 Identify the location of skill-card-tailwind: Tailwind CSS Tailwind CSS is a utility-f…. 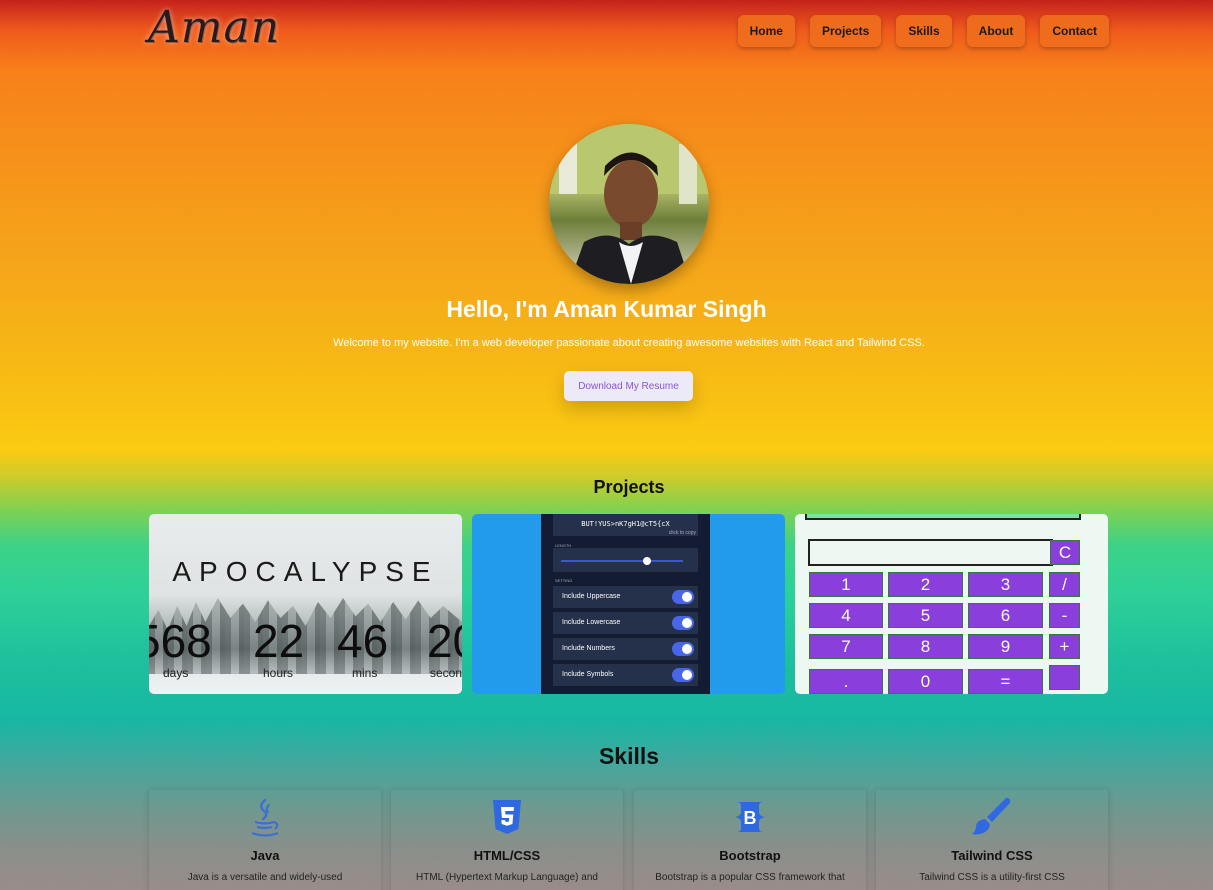
(992, 840).